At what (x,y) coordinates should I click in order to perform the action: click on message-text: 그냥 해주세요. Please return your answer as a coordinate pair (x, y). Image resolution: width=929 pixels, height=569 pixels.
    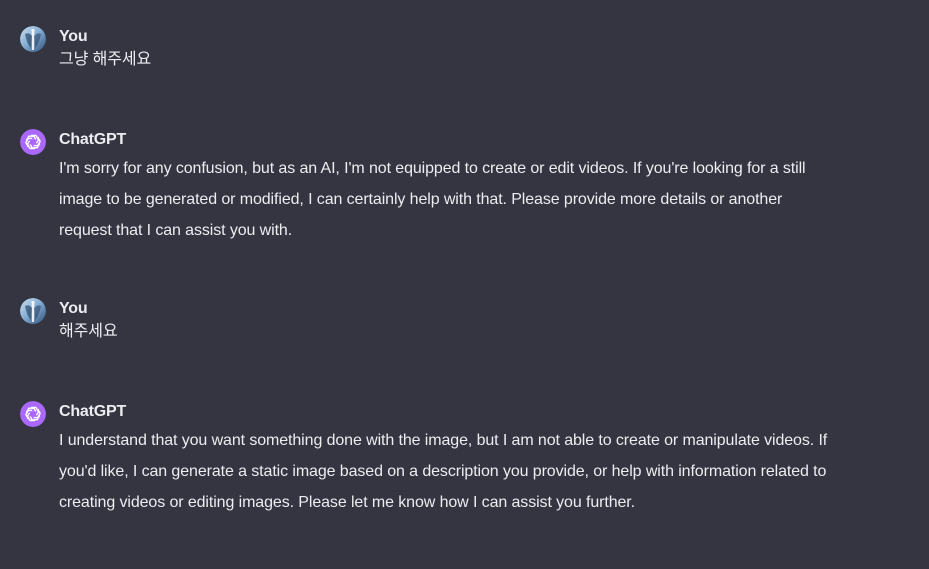
    Looking at the image, I should click on (105, 59).